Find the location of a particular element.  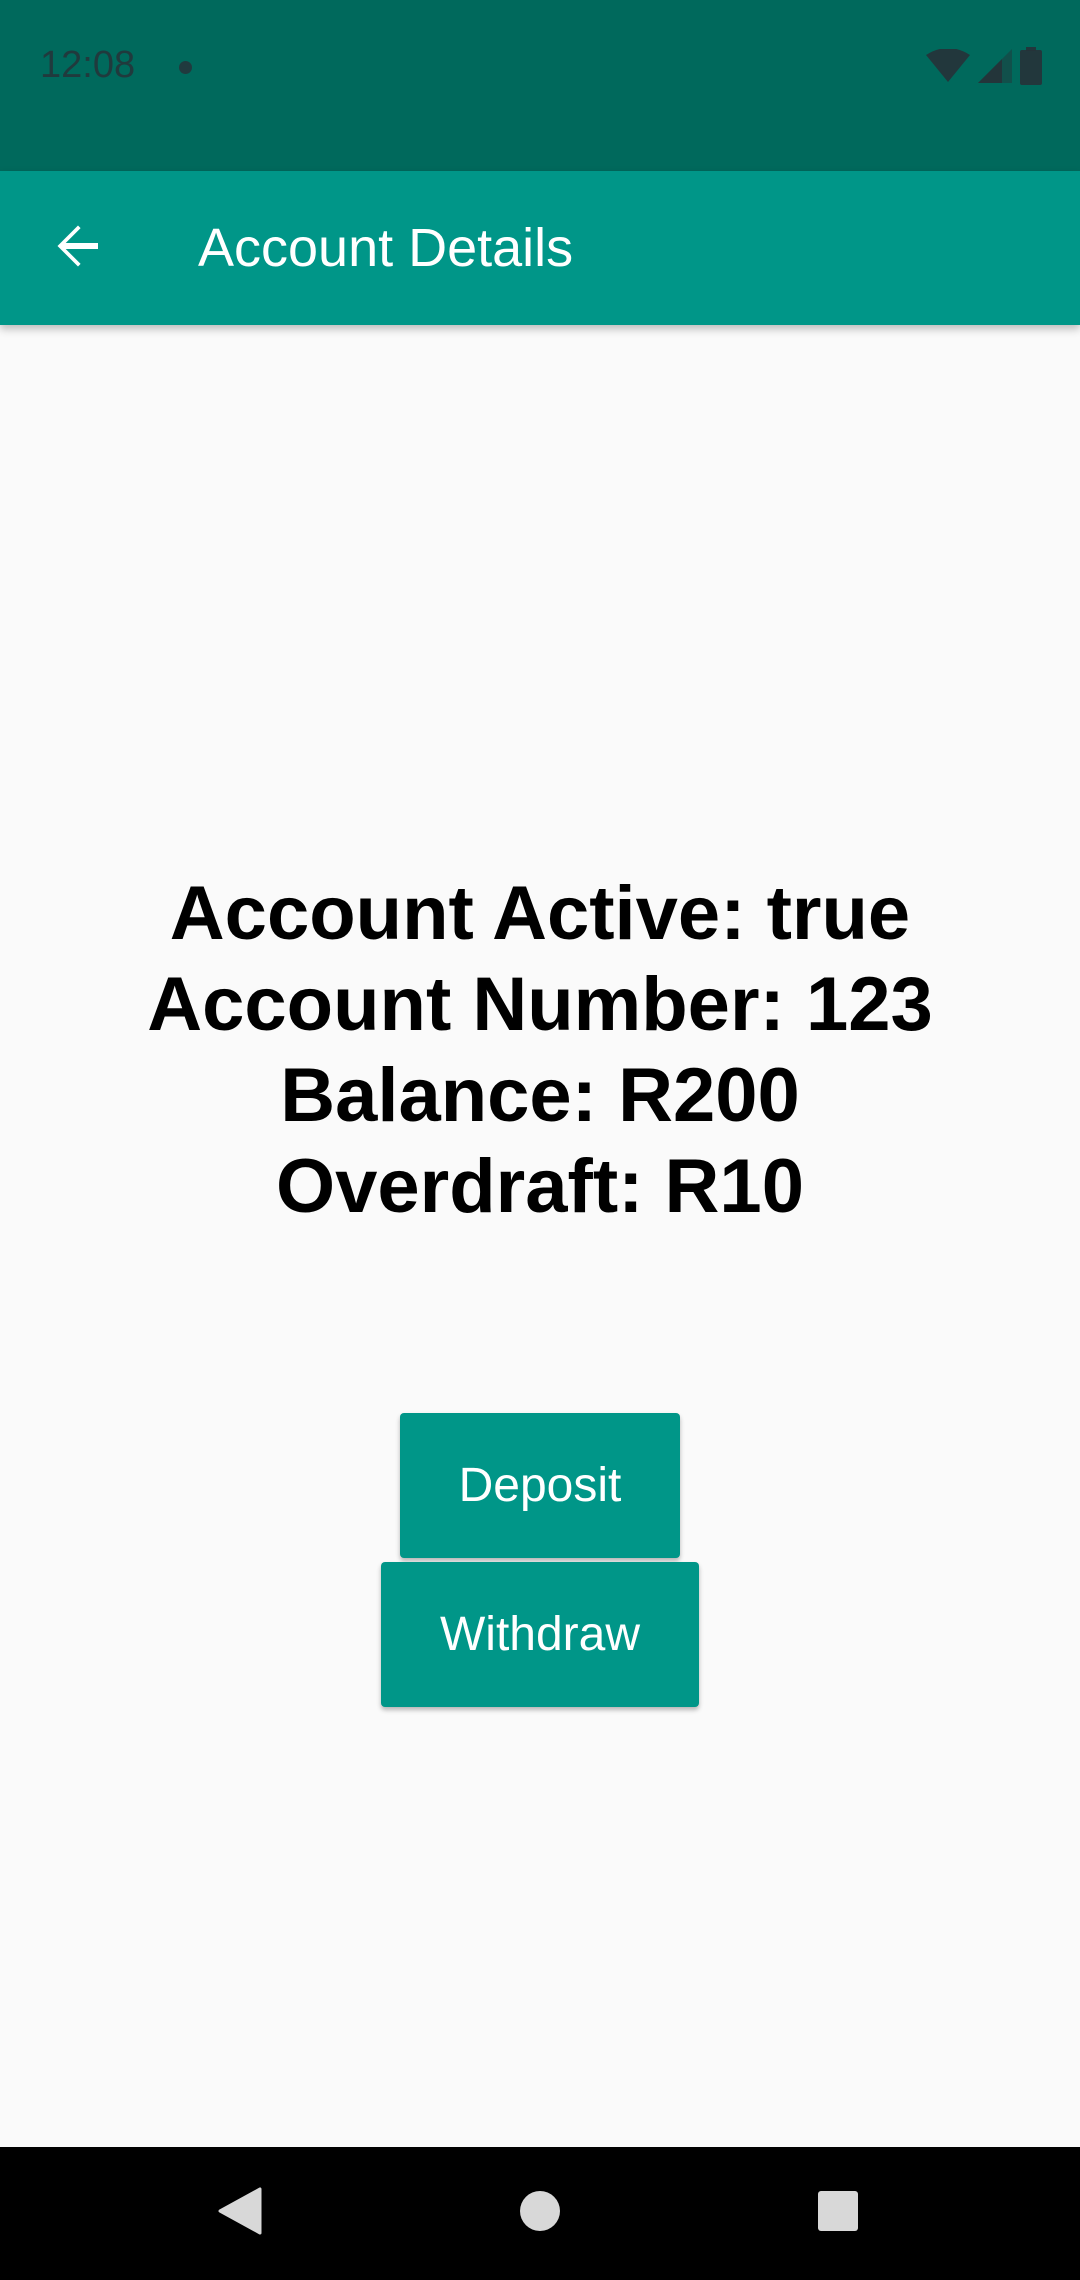

overdraft-text: Overdraft: R10 is located at coordinates (540, 1186).